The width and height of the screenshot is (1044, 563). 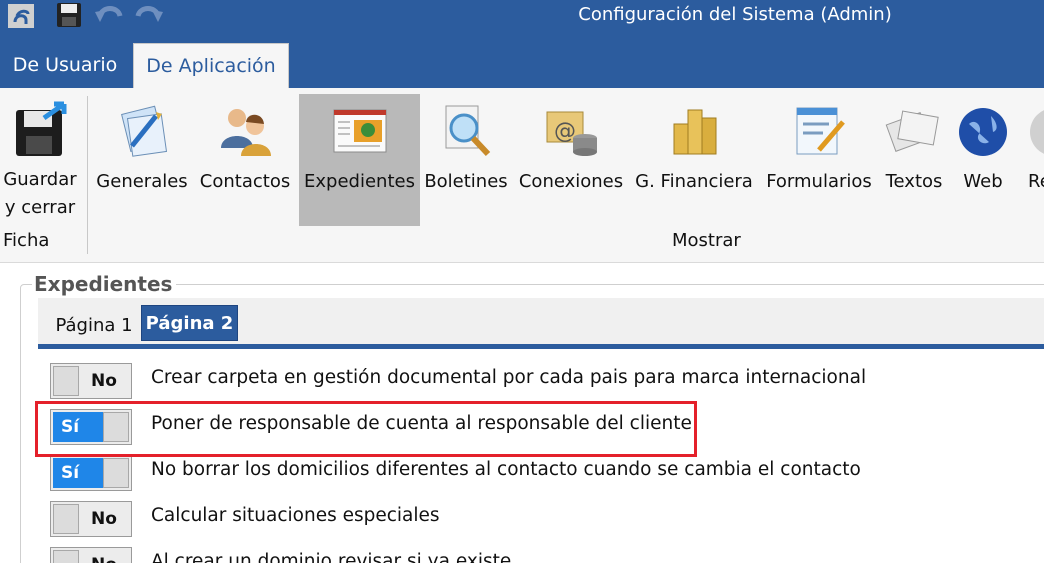 I want to click on option-label: Al crear un dominio revisar si ya existe, so click(x=331, y=557).